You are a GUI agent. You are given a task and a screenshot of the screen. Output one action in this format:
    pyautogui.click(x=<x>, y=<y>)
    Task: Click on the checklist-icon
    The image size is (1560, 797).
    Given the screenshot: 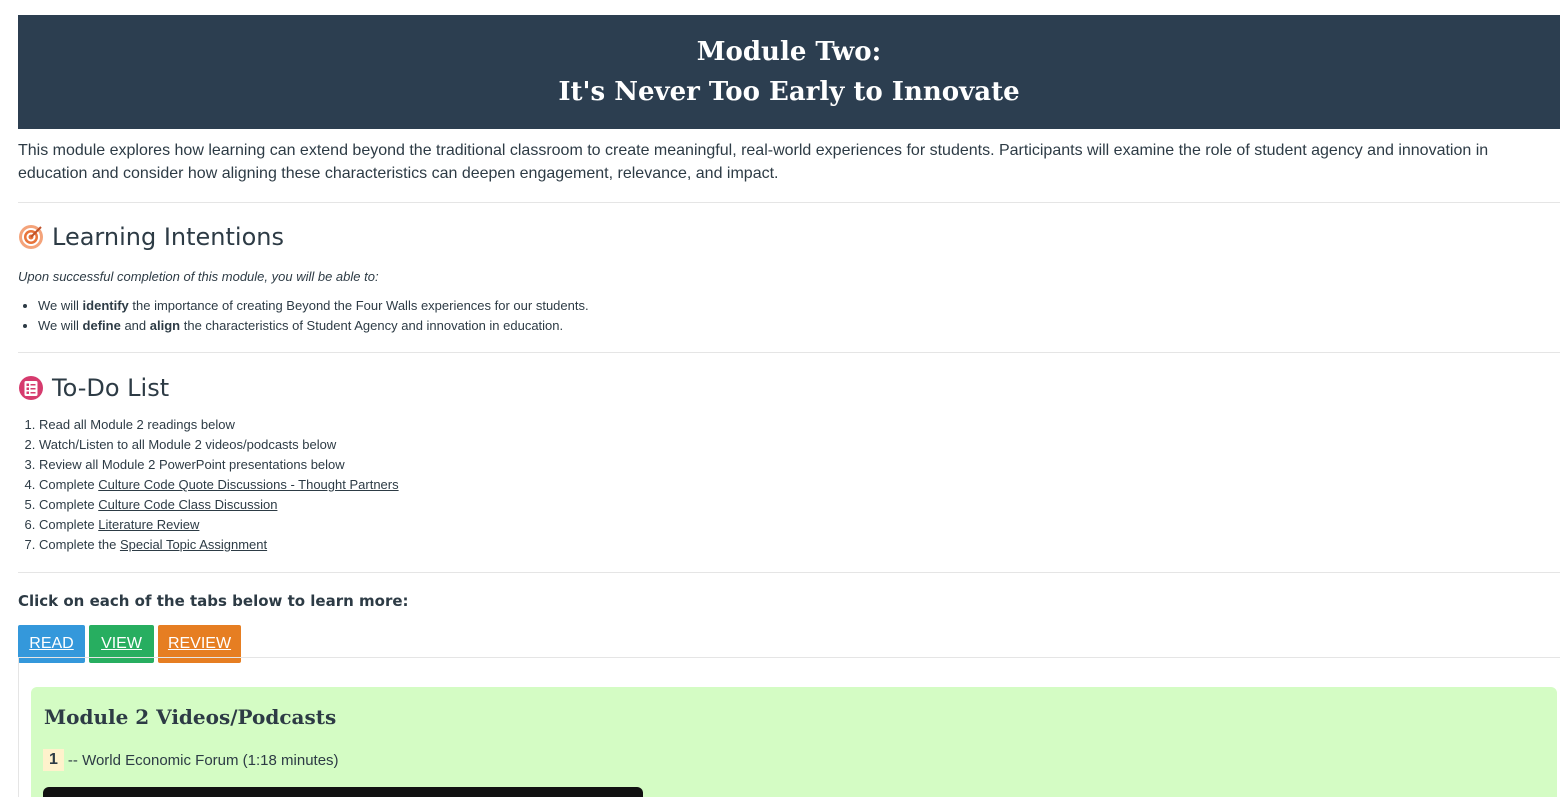 What is the action you would take?
    pyautogui.click(x=31, y=388)
    